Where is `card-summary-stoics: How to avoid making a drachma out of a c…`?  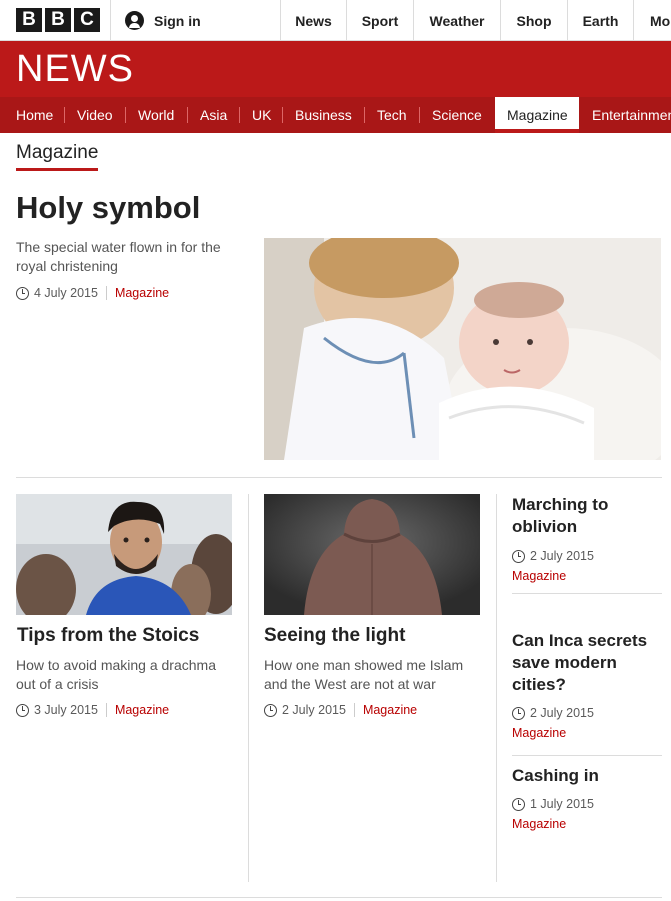
card-summary-stoics: How to avoid making a drachma out of a c… is located at coordinates (116, 674).